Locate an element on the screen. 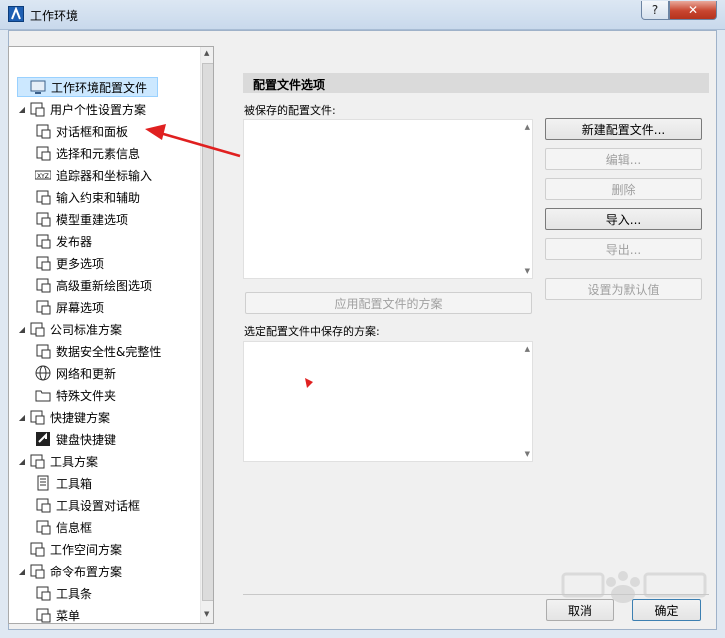  tree-scrollbar: ▲ ▼ is located at coordinates (206, 335).